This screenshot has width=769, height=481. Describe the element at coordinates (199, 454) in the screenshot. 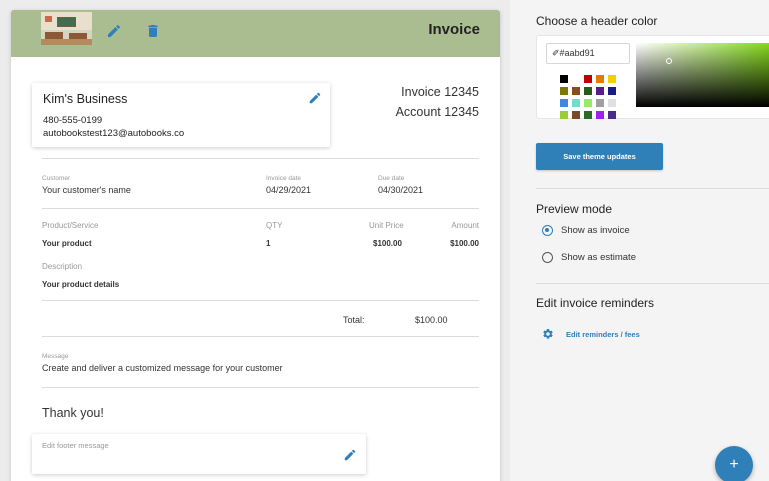

I see `footer-message-field: Edit footer message` at that location.